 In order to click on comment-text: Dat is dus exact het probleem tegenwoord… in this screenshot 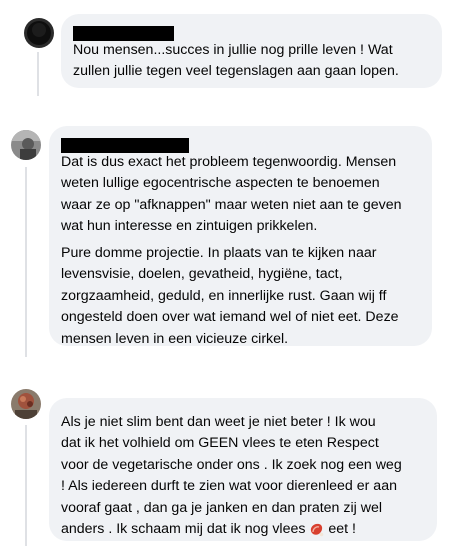, I will do `click(231, 194)`.